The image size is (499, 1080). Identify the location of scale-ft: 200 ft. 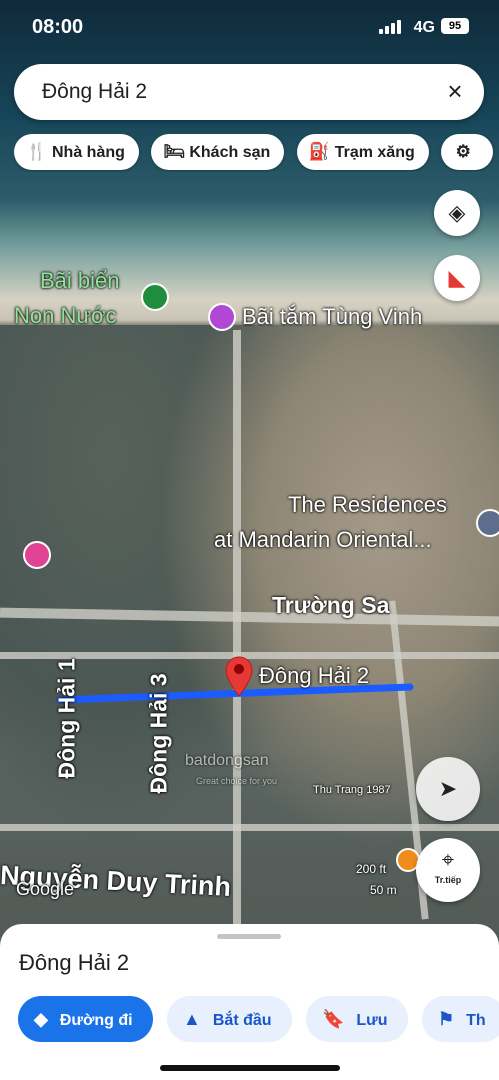
(371, 869).